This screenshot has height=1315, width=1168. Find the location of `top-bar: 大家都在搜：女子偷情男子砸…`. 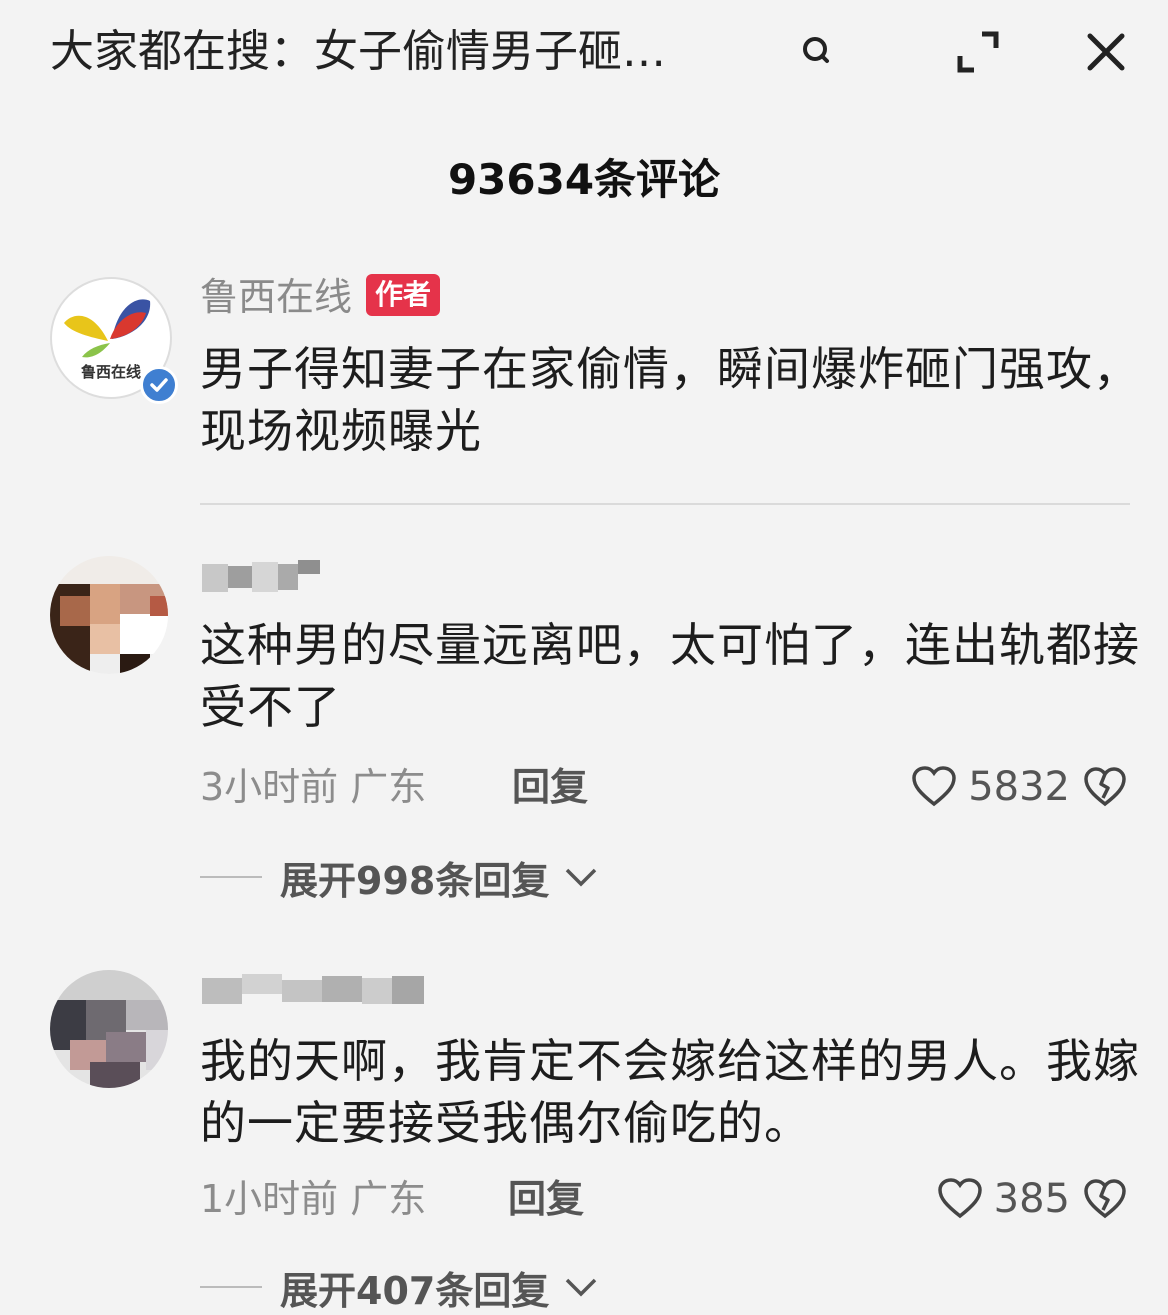

top-bar: 大家都在搜：女子偷情男子砸… is located at coordinates (584, 55).